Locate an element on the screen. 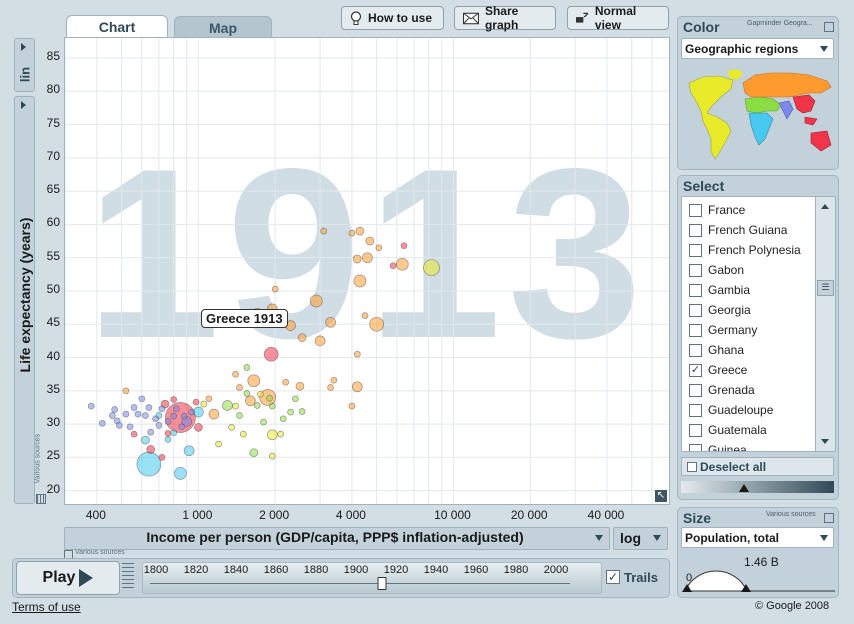  select-list-item: Ghana is located at coordinates (716, 350).